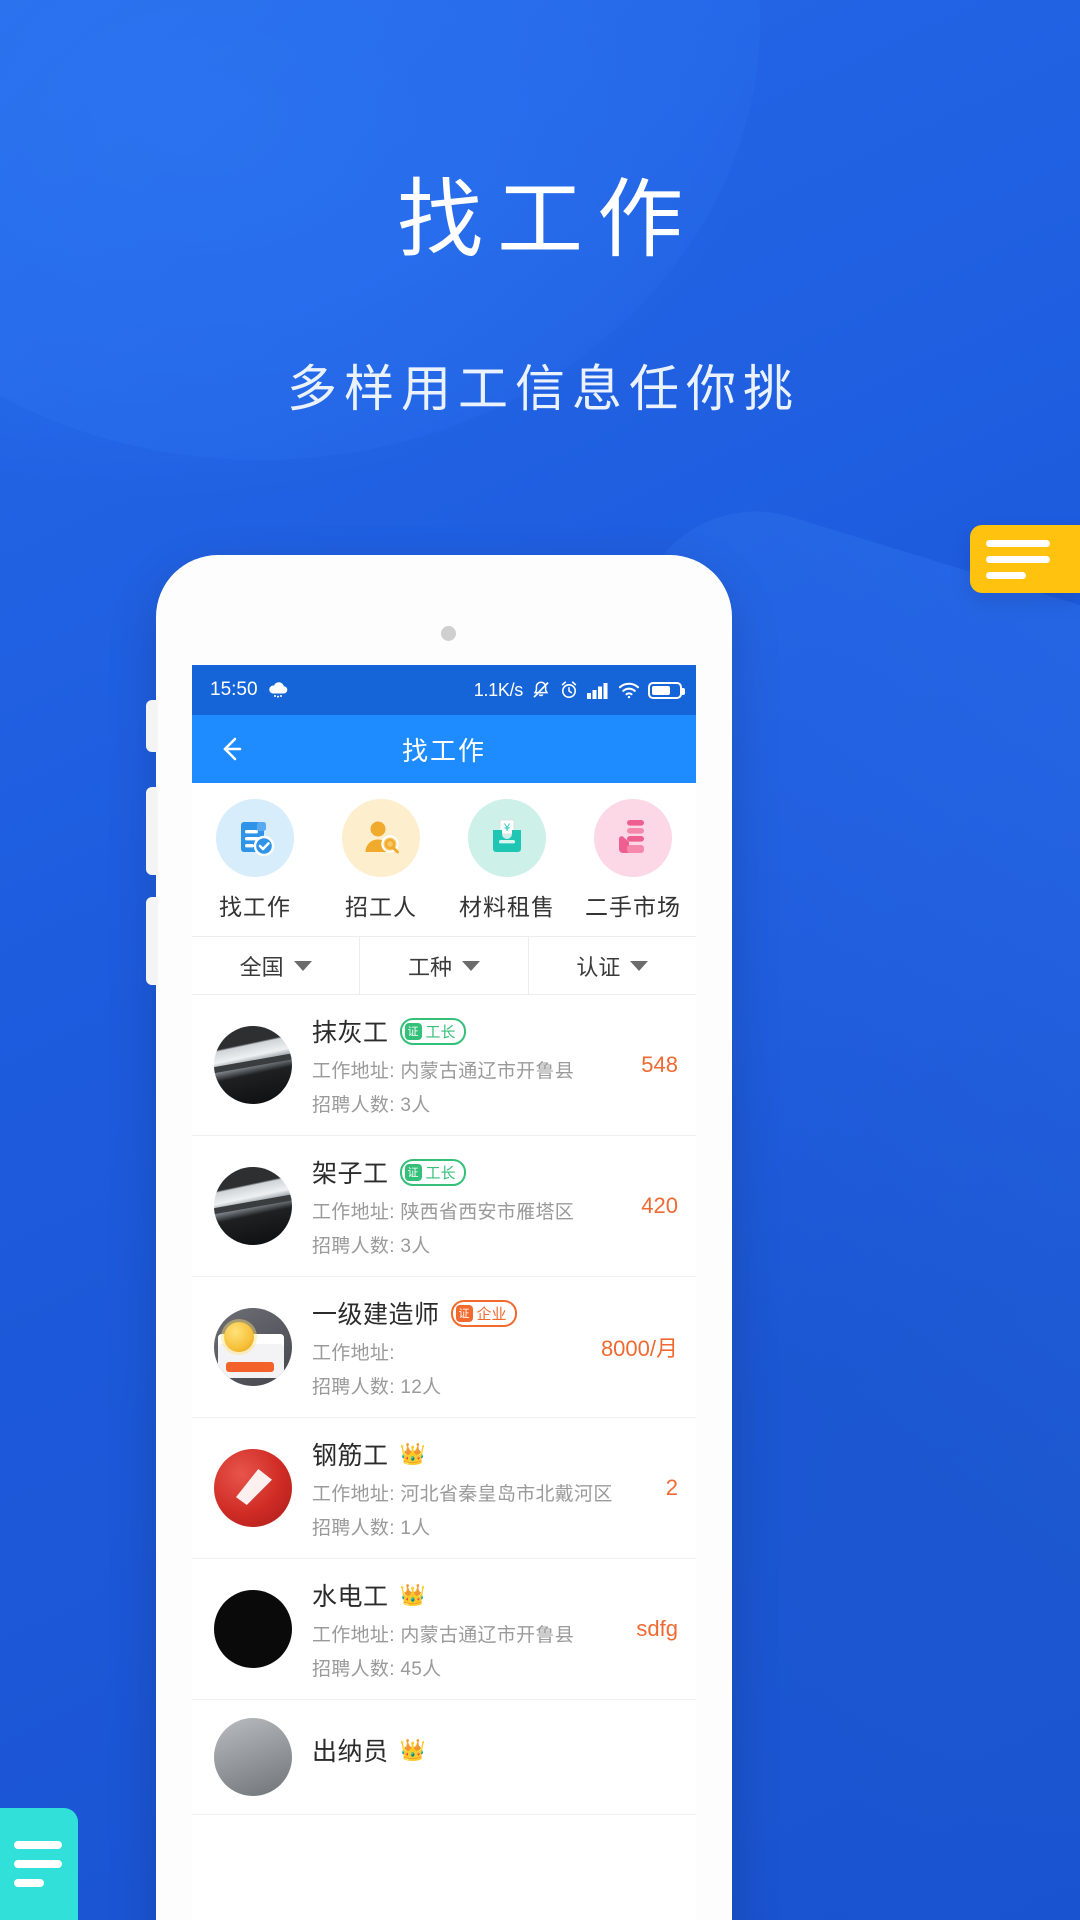 The height and width of the screenshot is (1920, 1080). What do you see at coordinates (234, 689) in the screenshot?
I see `status-time: 15:50` at bounding box center [234, 689].